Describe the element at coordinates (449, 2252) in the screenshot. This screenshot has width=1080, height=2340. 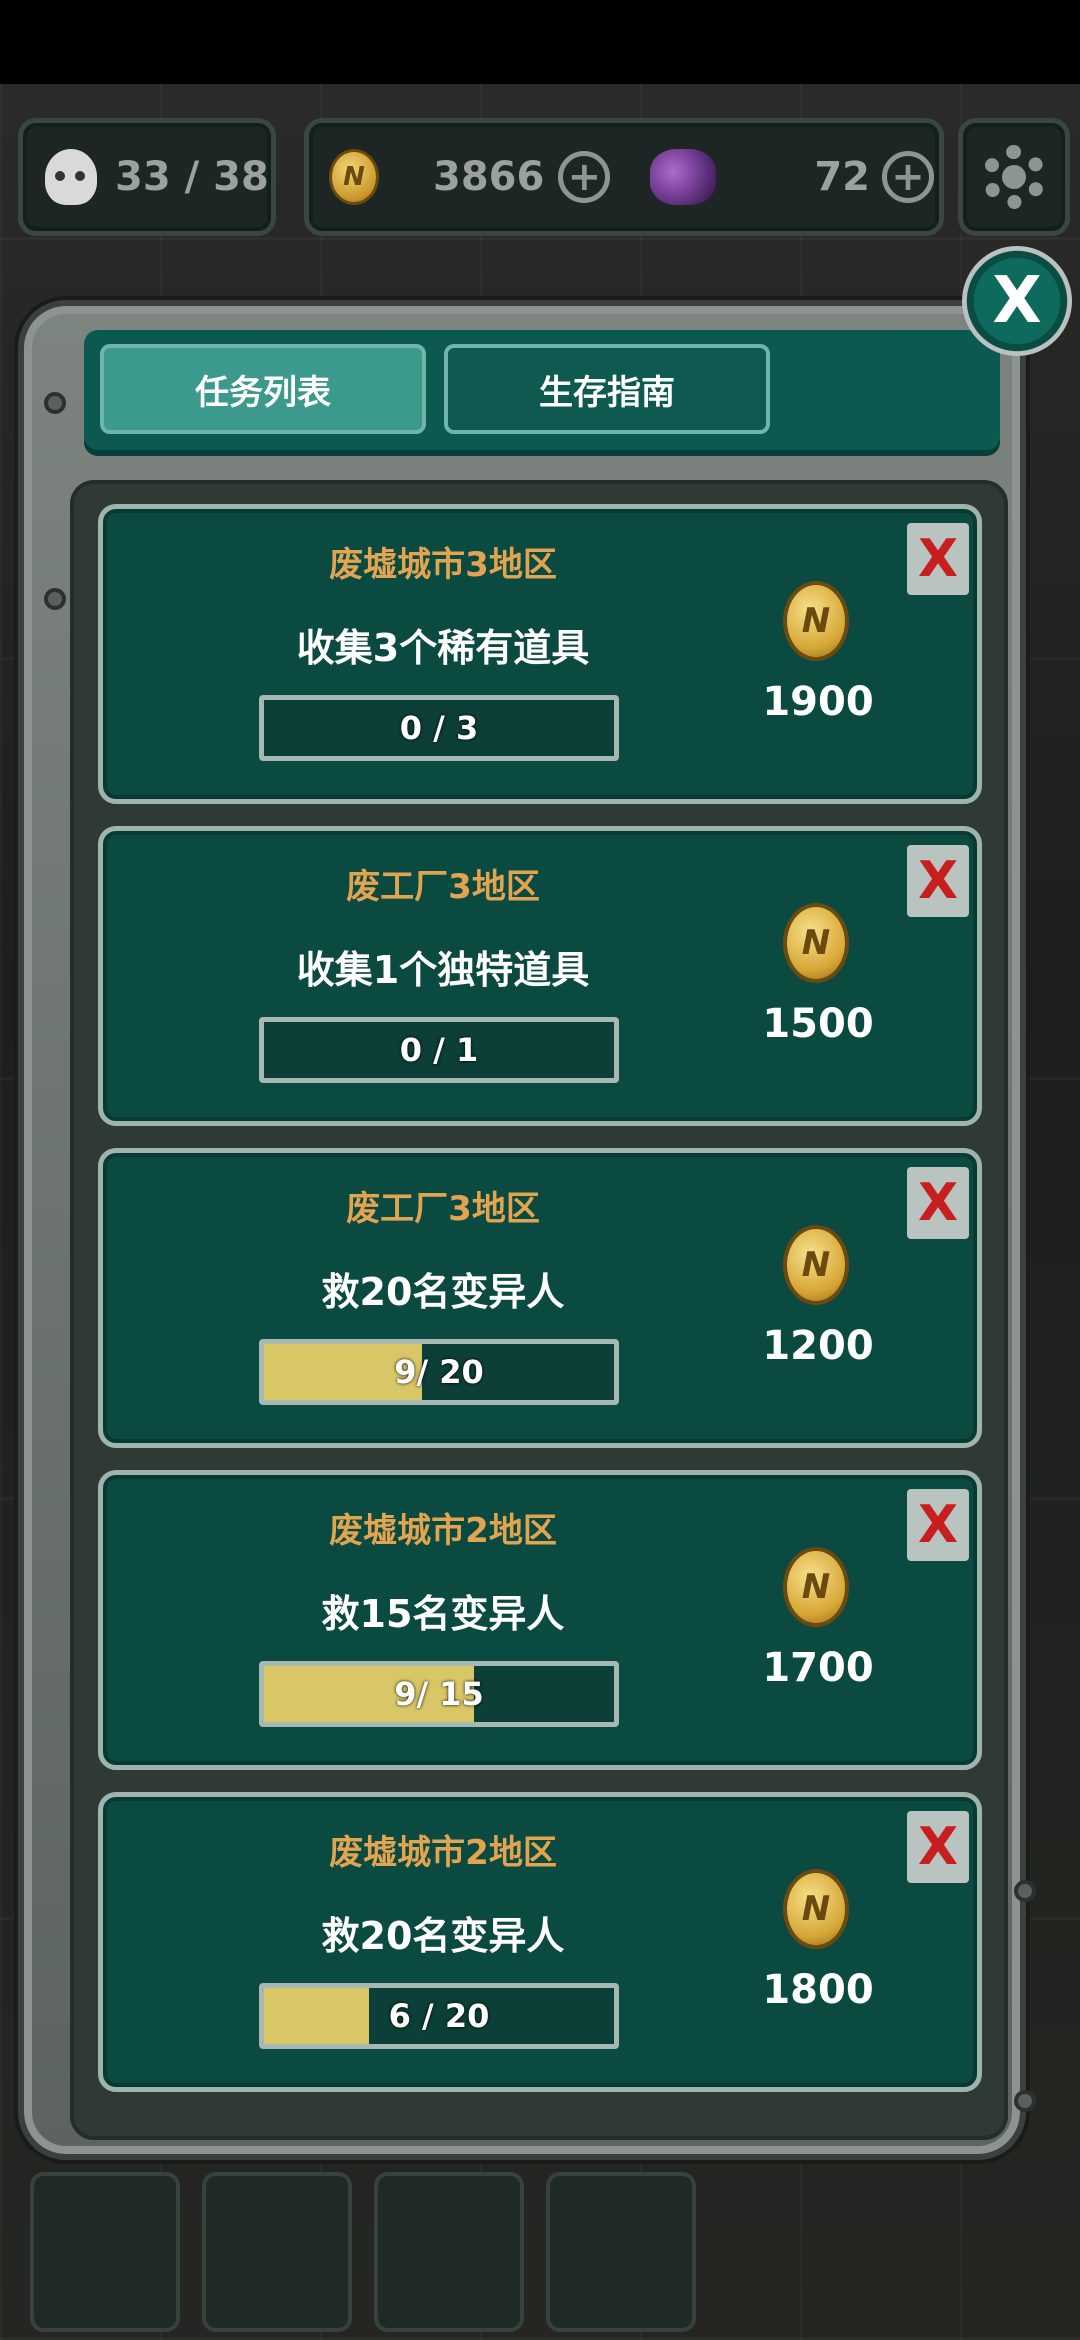
I see `dock-button-profile` at that location.